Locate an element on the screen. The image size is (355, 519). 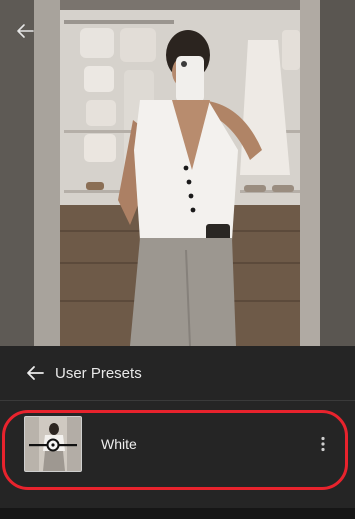
back-button is located at coordinates (35, 373).